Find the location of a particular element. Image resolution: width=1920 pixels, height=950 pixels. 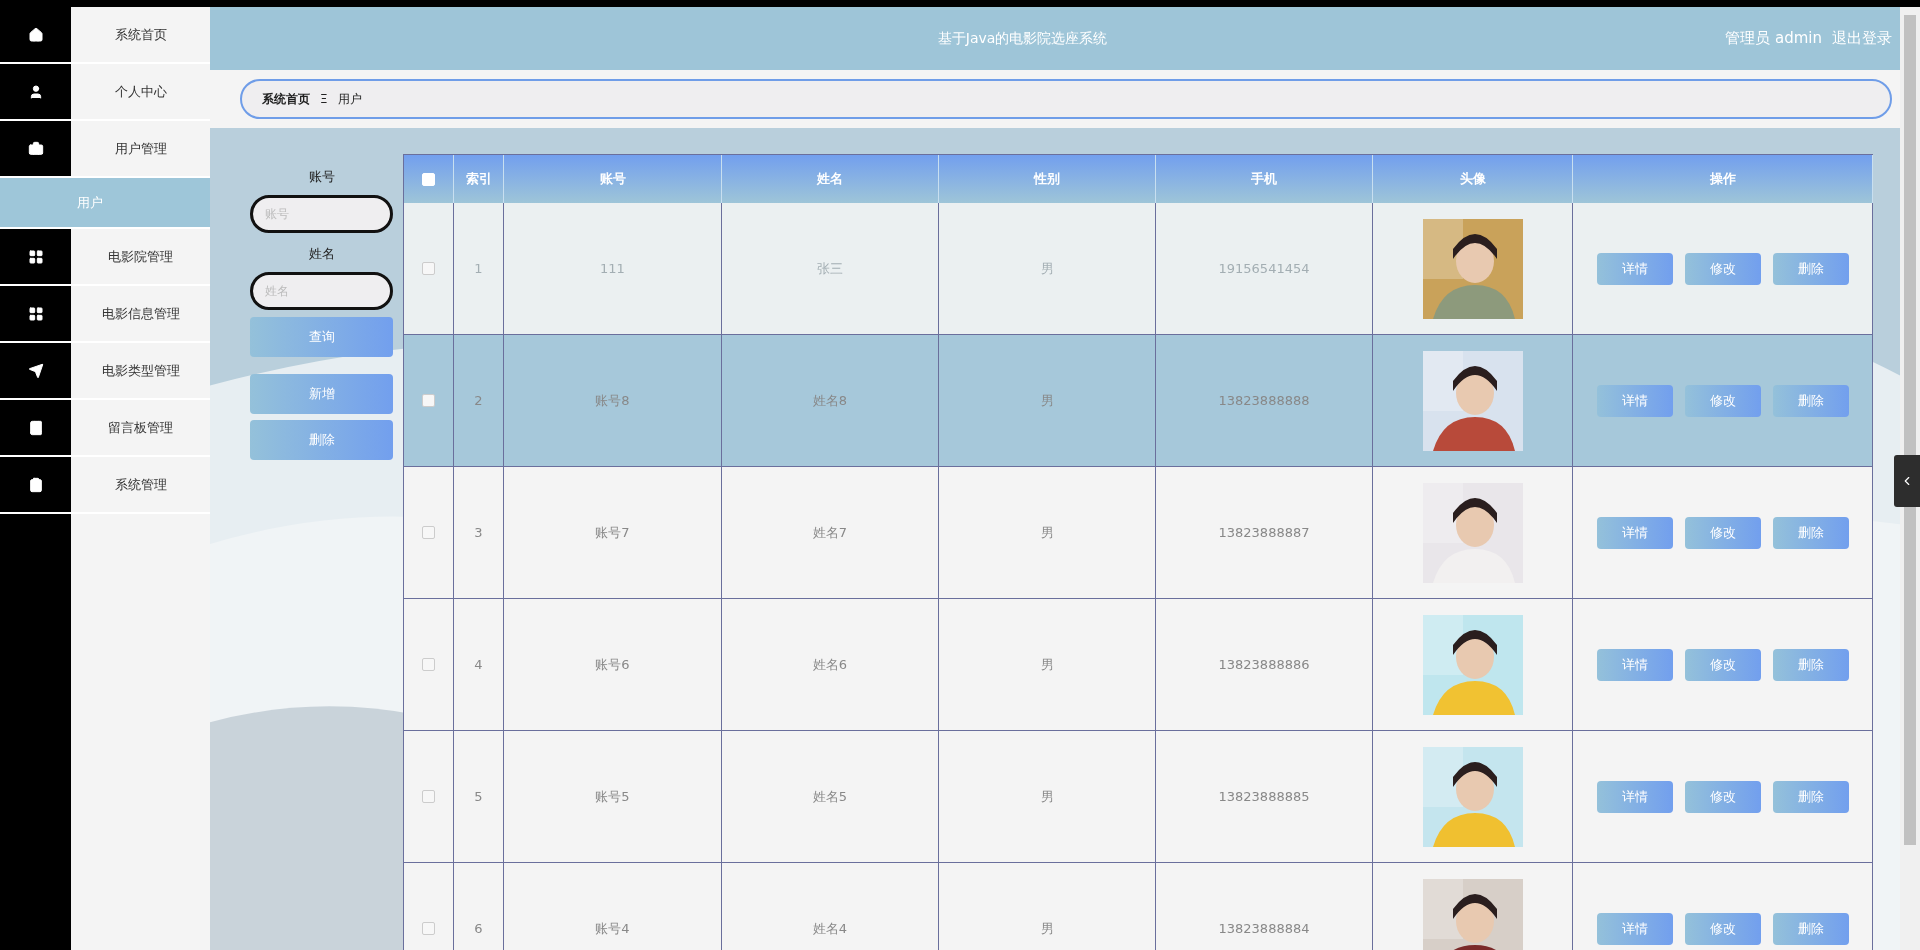

logout-link: 退出登录 is located at coordinates (1862, 38).